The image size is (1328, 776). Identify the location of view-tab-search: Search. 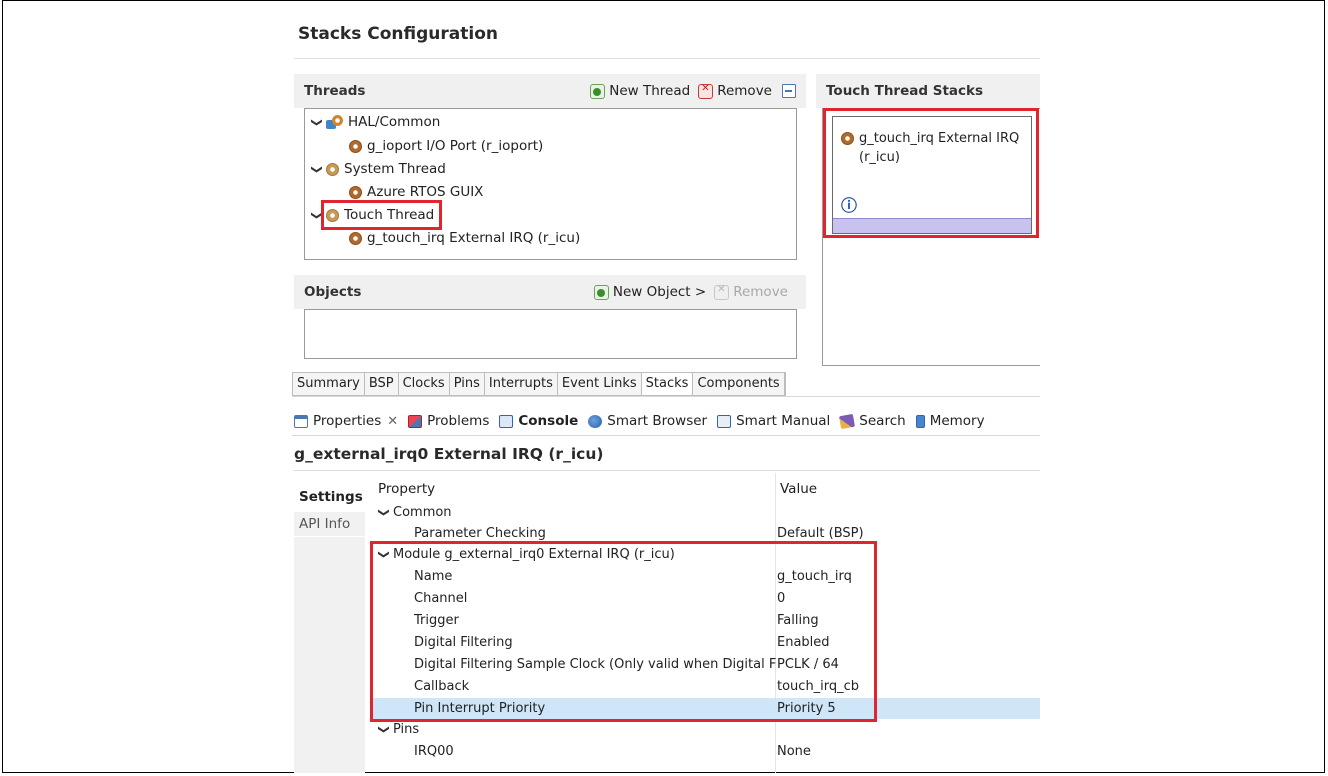
(872, 421).